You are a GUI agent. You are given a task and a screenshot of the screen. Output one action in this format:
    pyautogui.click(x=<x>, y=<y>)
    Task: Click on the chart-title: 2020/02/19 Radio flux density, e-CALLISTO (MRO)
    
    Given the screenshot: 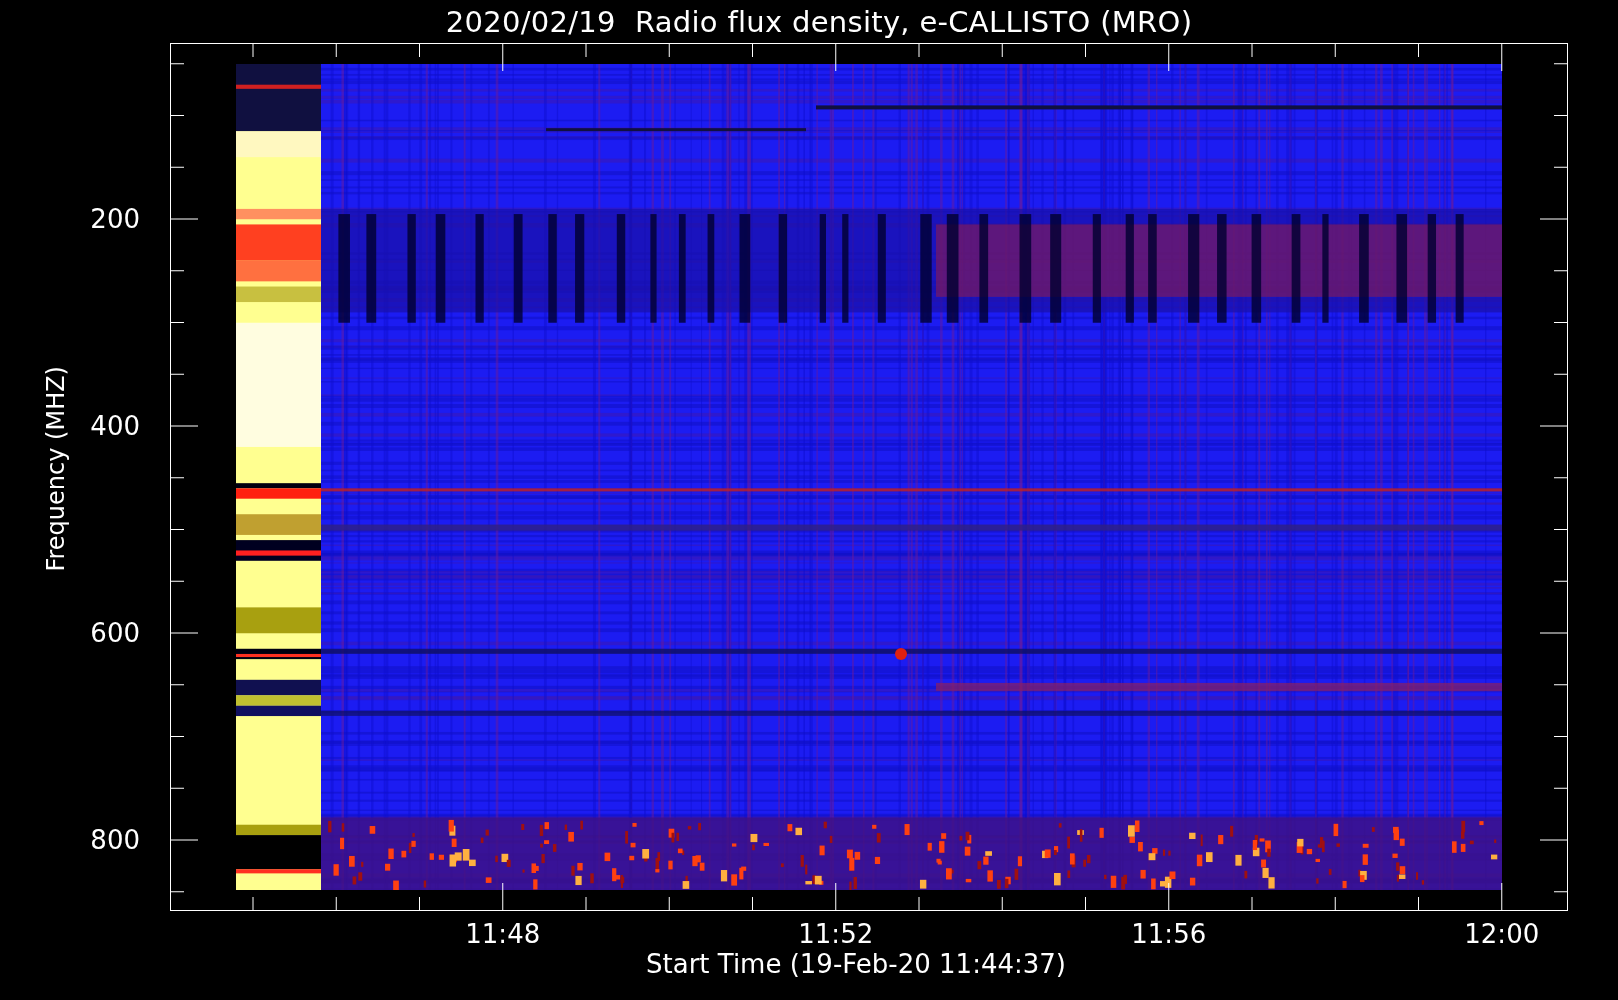 What is the action you would take?
    pyautogui.click(x=818, y=21)
    